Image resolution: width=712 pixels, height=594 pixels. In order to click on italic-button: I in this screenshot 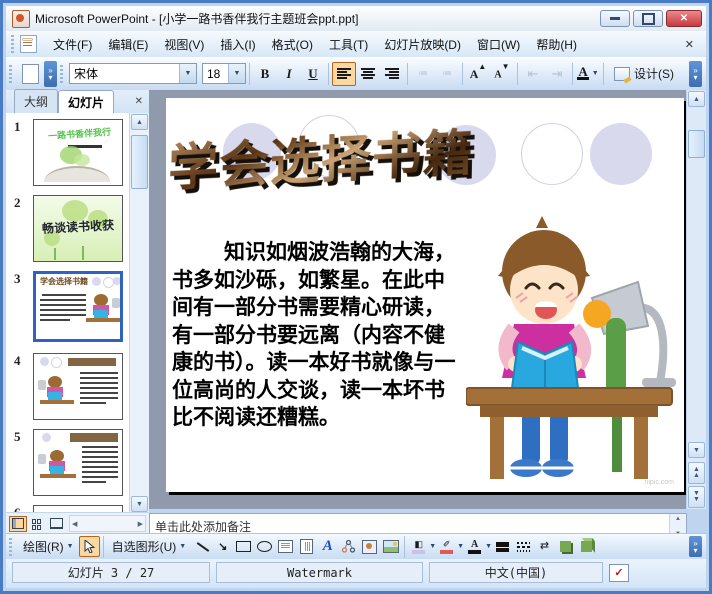, I will do `click(289, 74)`.